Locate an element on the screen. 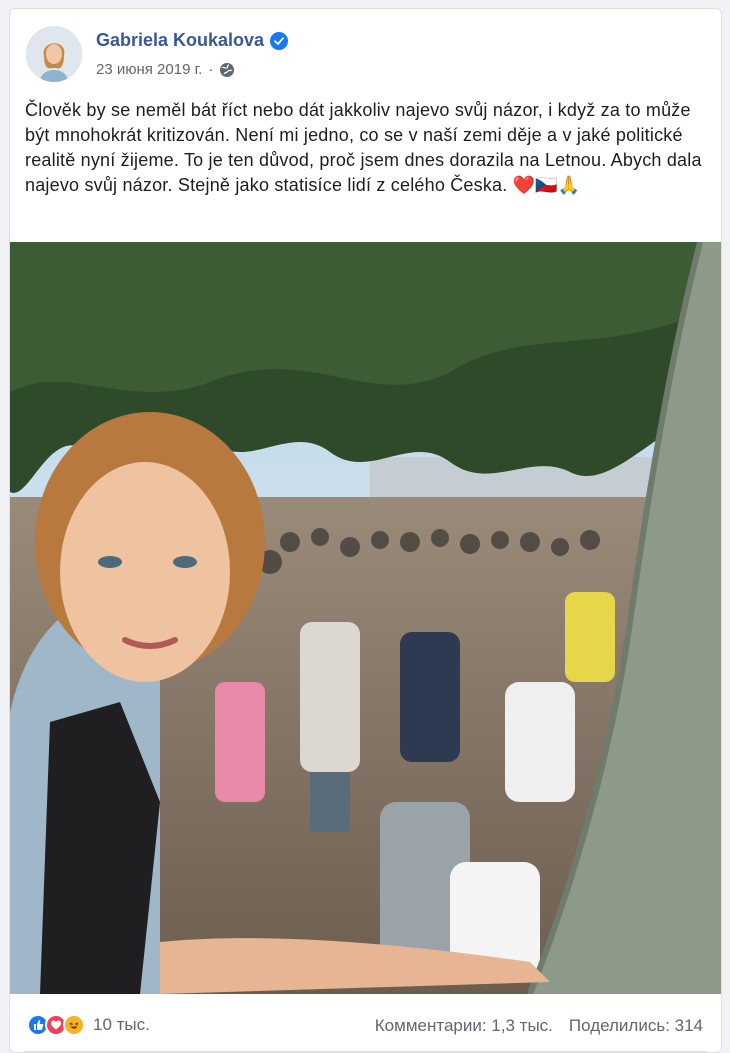 Image resolution: width=730 pixels, height=1053 pixels. post-date: 23 июня 2019 г. is located at coordinates (149, 69).